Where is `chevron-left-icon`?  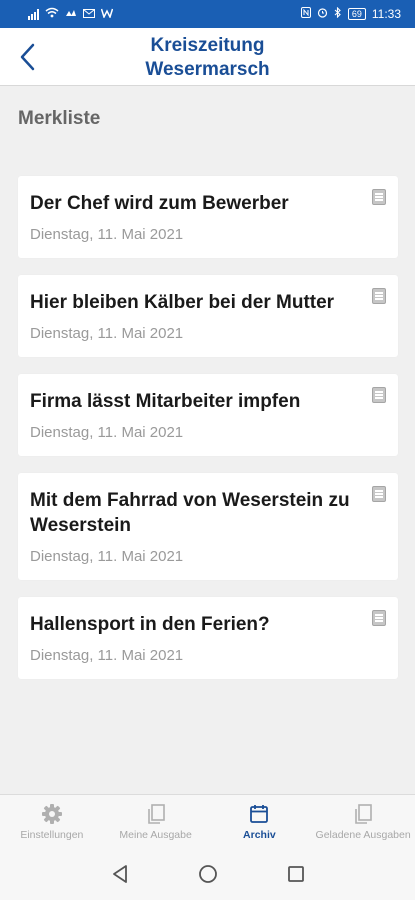
chevron-left-icon is located at coordinates (27, 57).